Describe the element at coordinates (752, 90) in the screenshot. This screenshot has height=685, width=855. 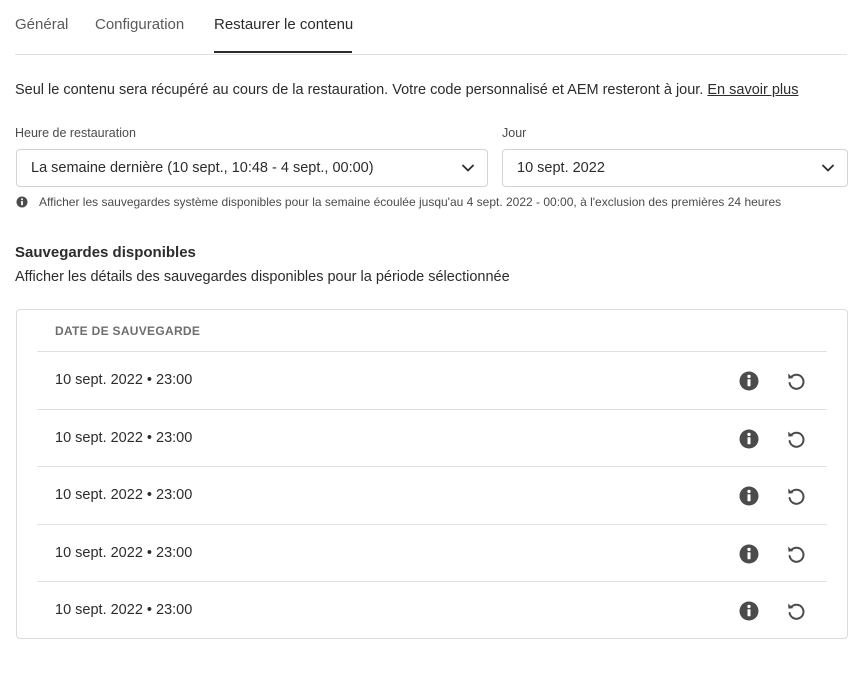
I see `learn-more-link: En savoir plus` at that location.